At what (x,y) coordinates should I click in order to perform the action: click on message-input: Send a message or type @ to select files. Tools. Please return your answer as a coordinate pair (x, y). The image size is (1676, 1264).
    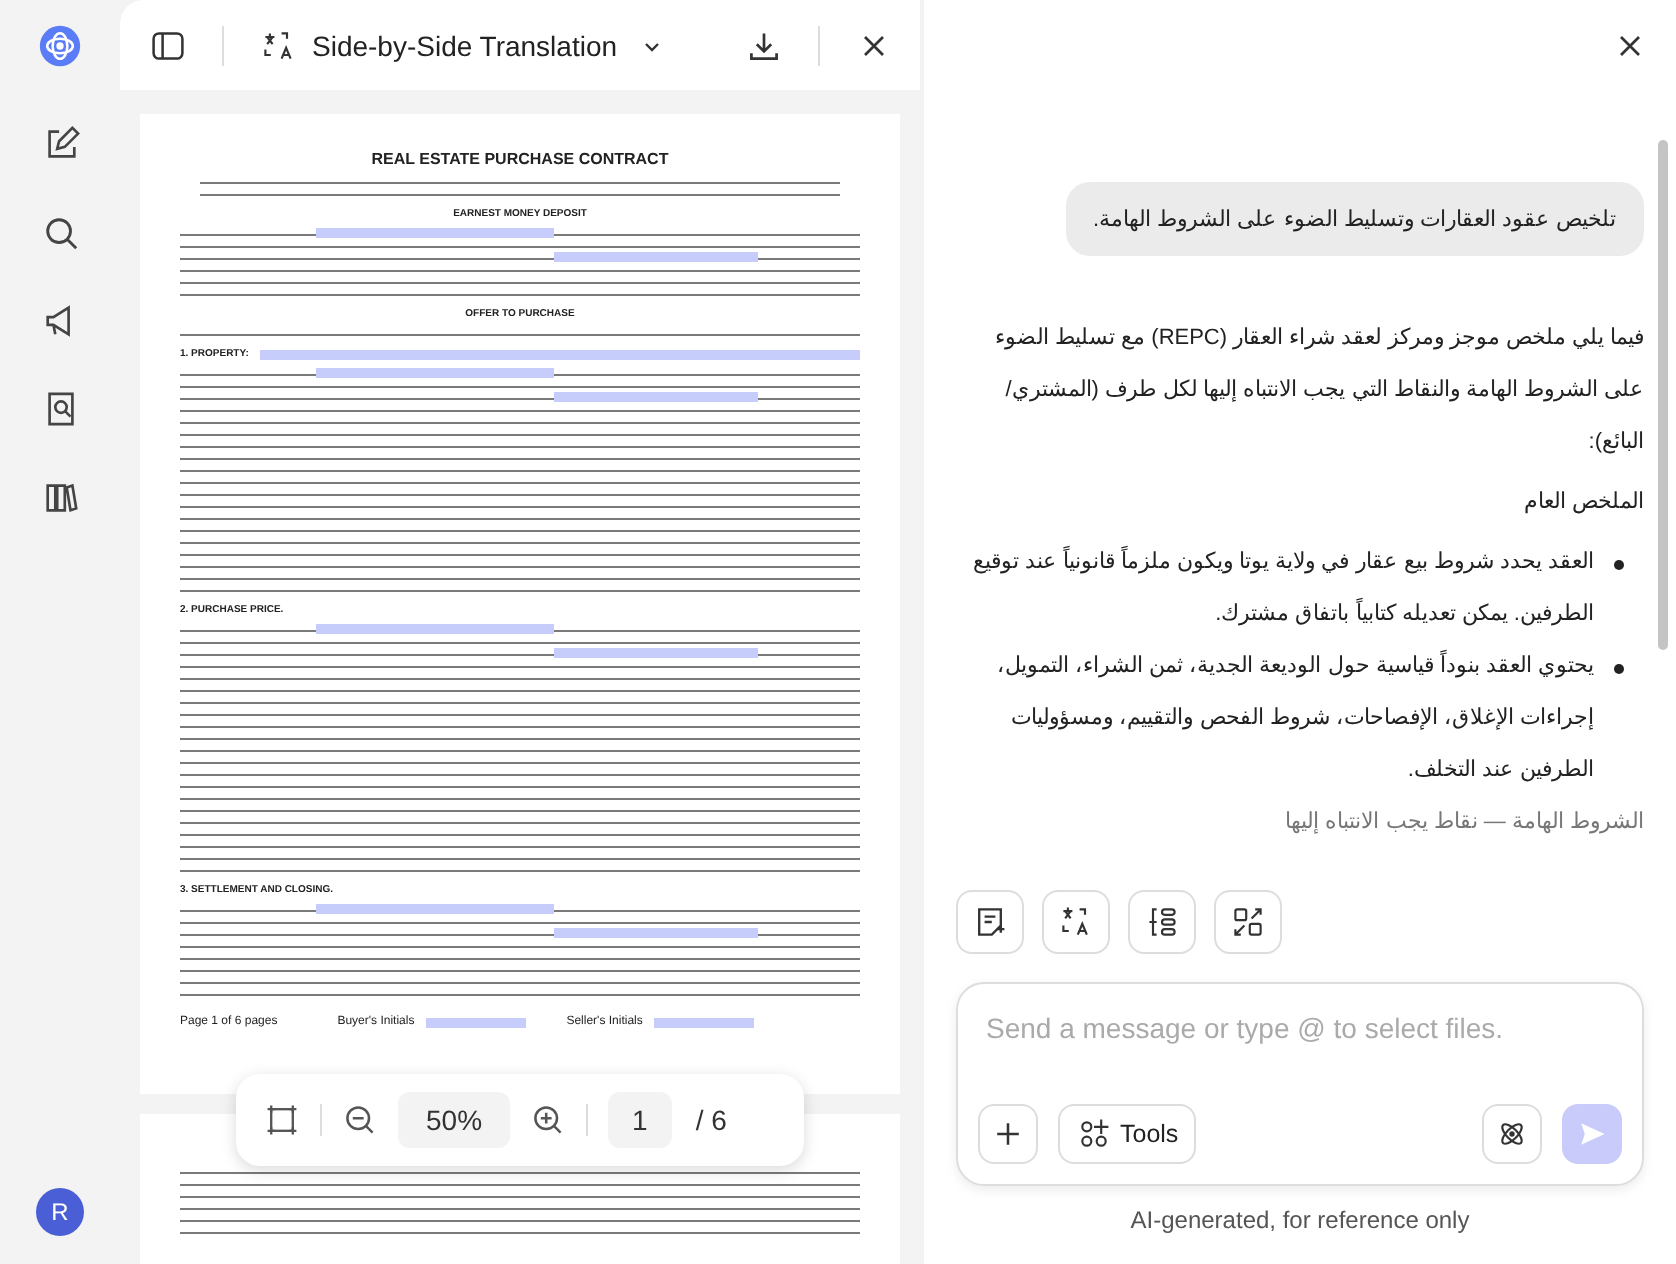
    Looking at the image, I should click on (1300, 1084).